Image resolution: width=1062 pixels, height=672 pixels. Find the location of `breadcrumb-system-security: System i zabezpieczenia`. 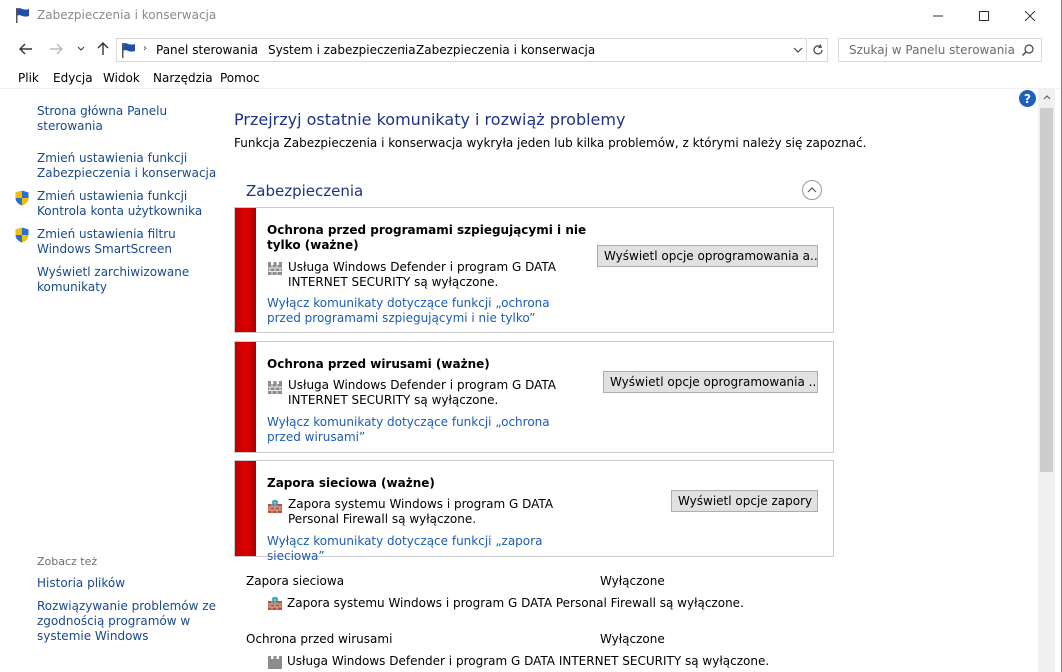

breadcrumb-system-security: System i zabezpieczenia is located at coordinates (342, 50).